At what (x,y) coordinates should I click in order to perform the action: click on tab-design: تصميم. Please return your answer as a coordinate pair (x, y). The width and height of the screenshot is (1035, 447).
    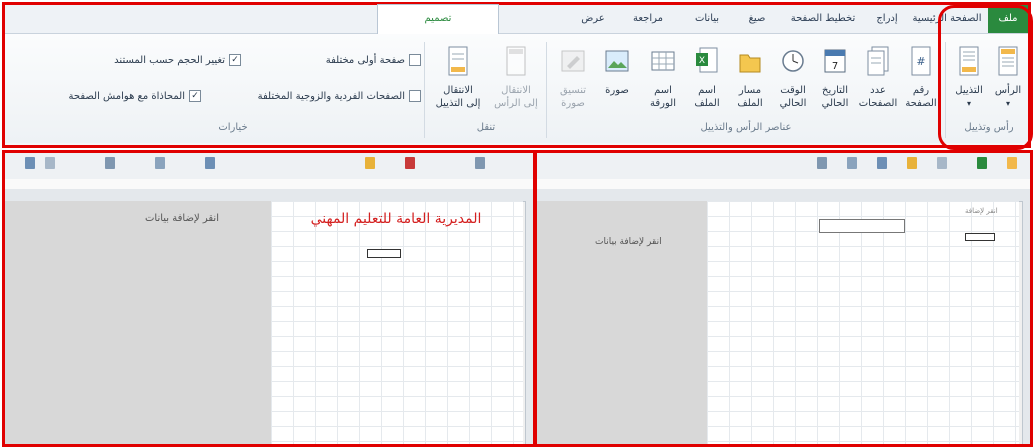
    Looking at the image, I should click on (438, 19).